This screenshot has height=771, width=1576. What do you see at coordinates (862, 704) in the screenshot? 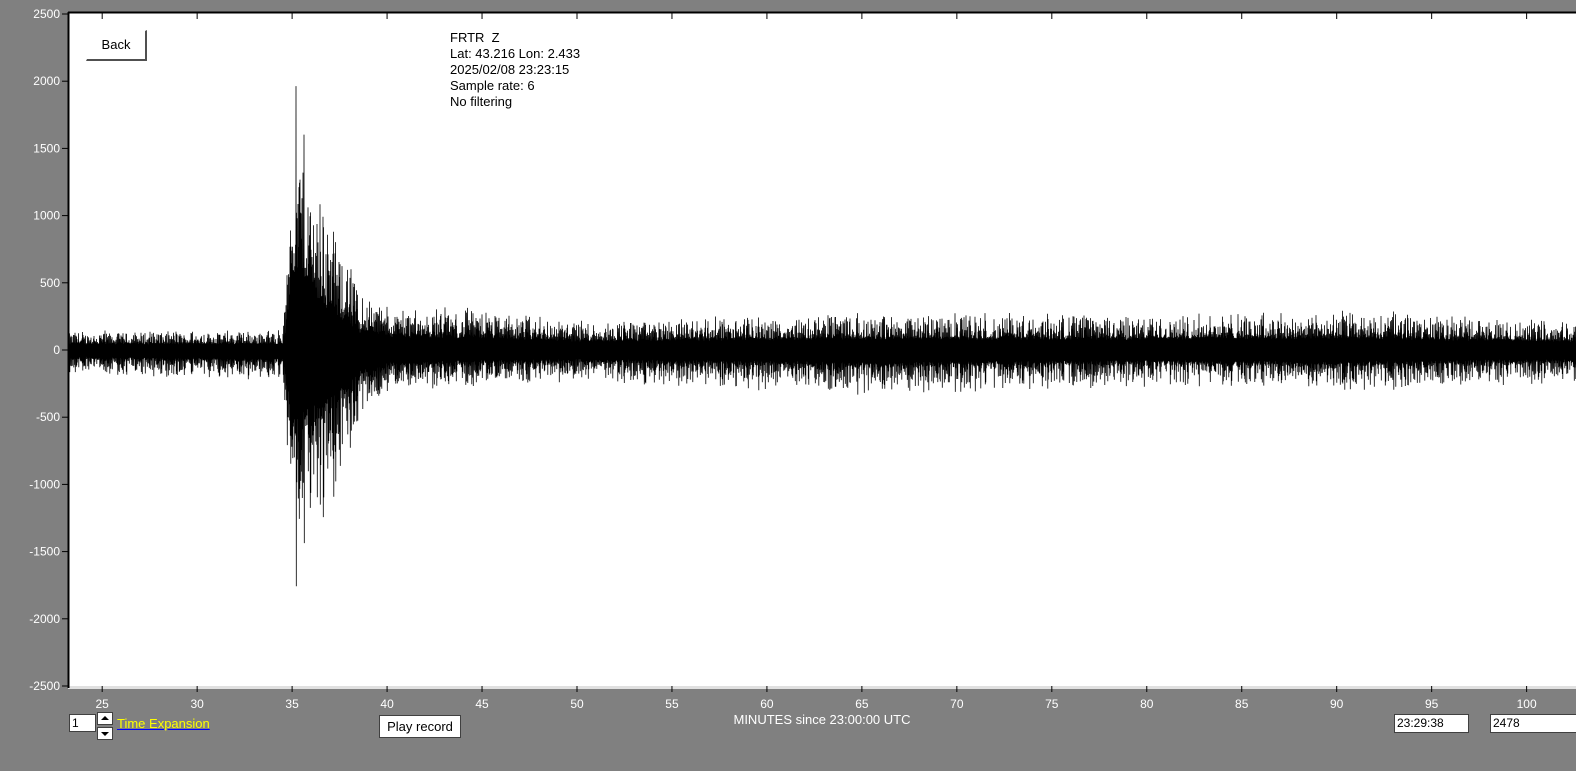
I see `x-tick-label: 65` at bounding box center [862, 704].